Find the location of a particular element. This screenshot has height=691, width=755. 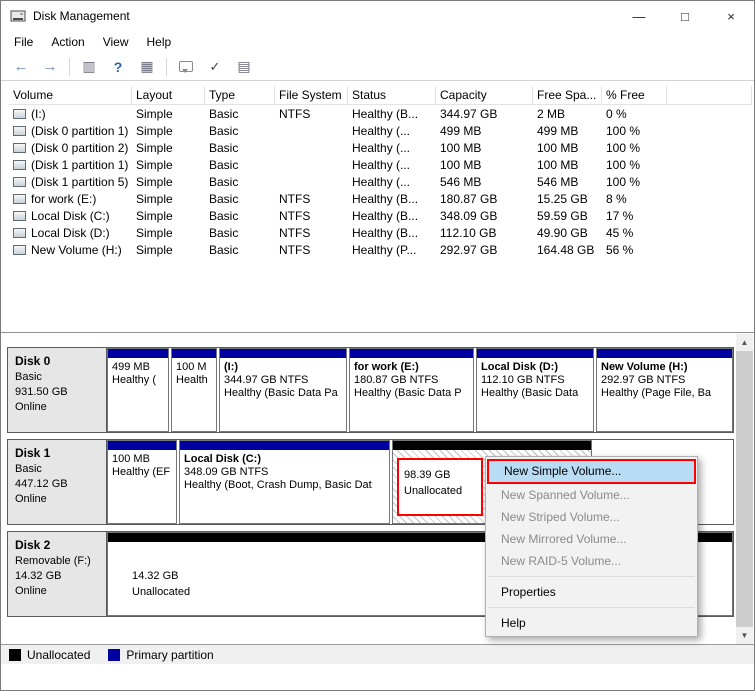

menu-bar: File Action View Help is located at coordinates (377, 42).